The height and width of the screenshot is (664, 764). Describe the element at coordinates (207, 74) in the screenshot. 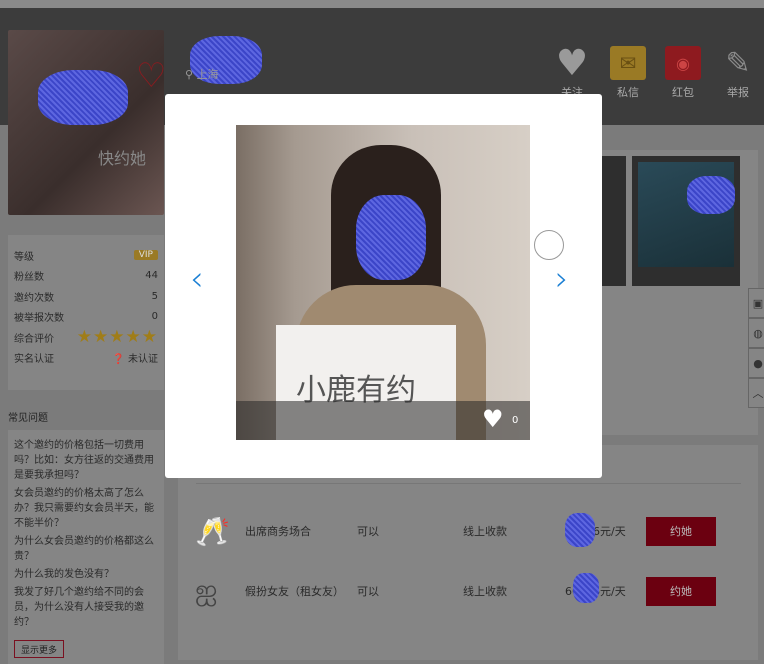

I see `location-text: 上海` at that location.